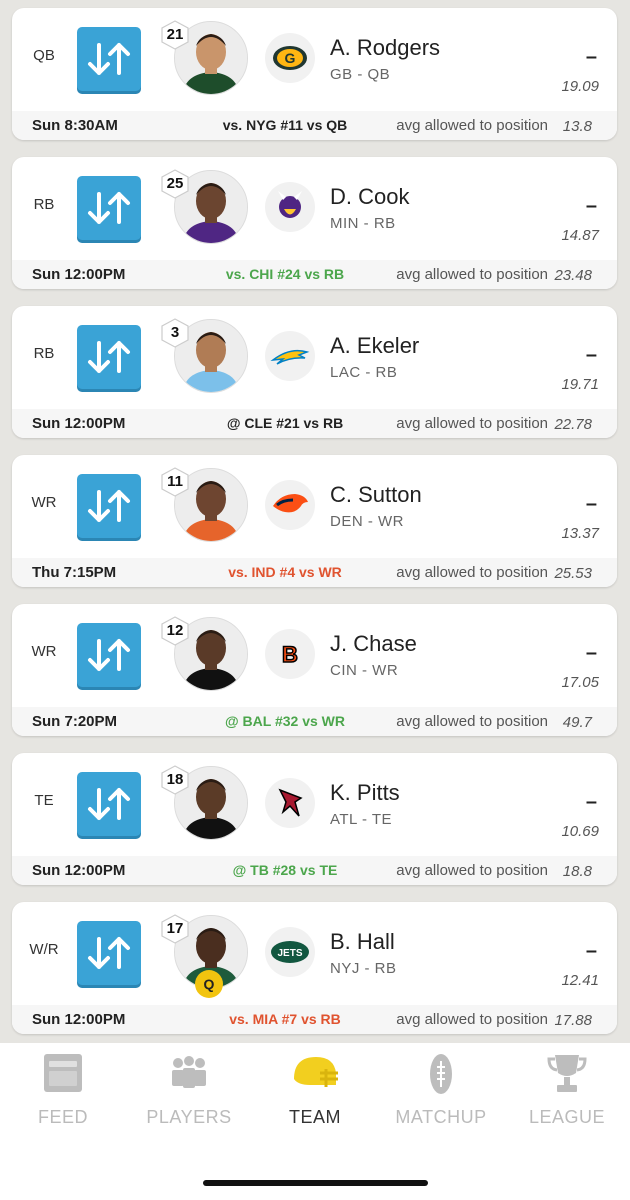 This screenshot has width=630, height=1200. What do you see at coordinates (44, 949) in the screenshot?
I see `slot-label: W/R` at bounding box center [44, 949].